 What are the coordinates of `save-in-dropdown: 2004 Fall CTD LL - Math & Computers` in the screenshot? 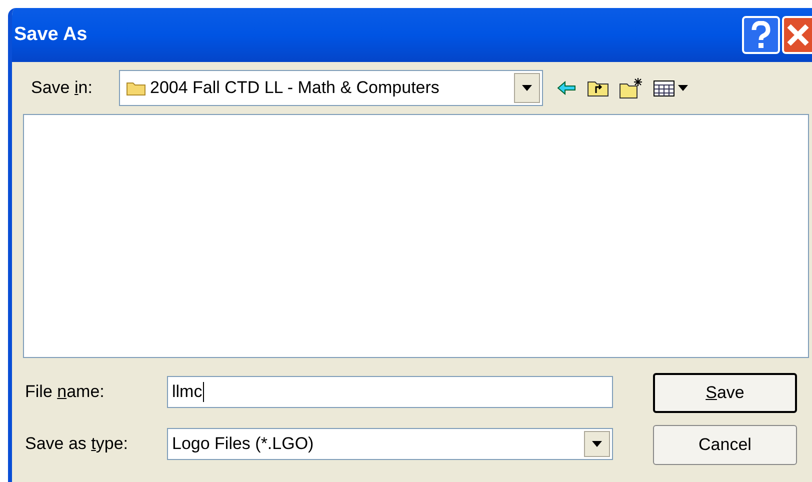 It's located at (331, 88).